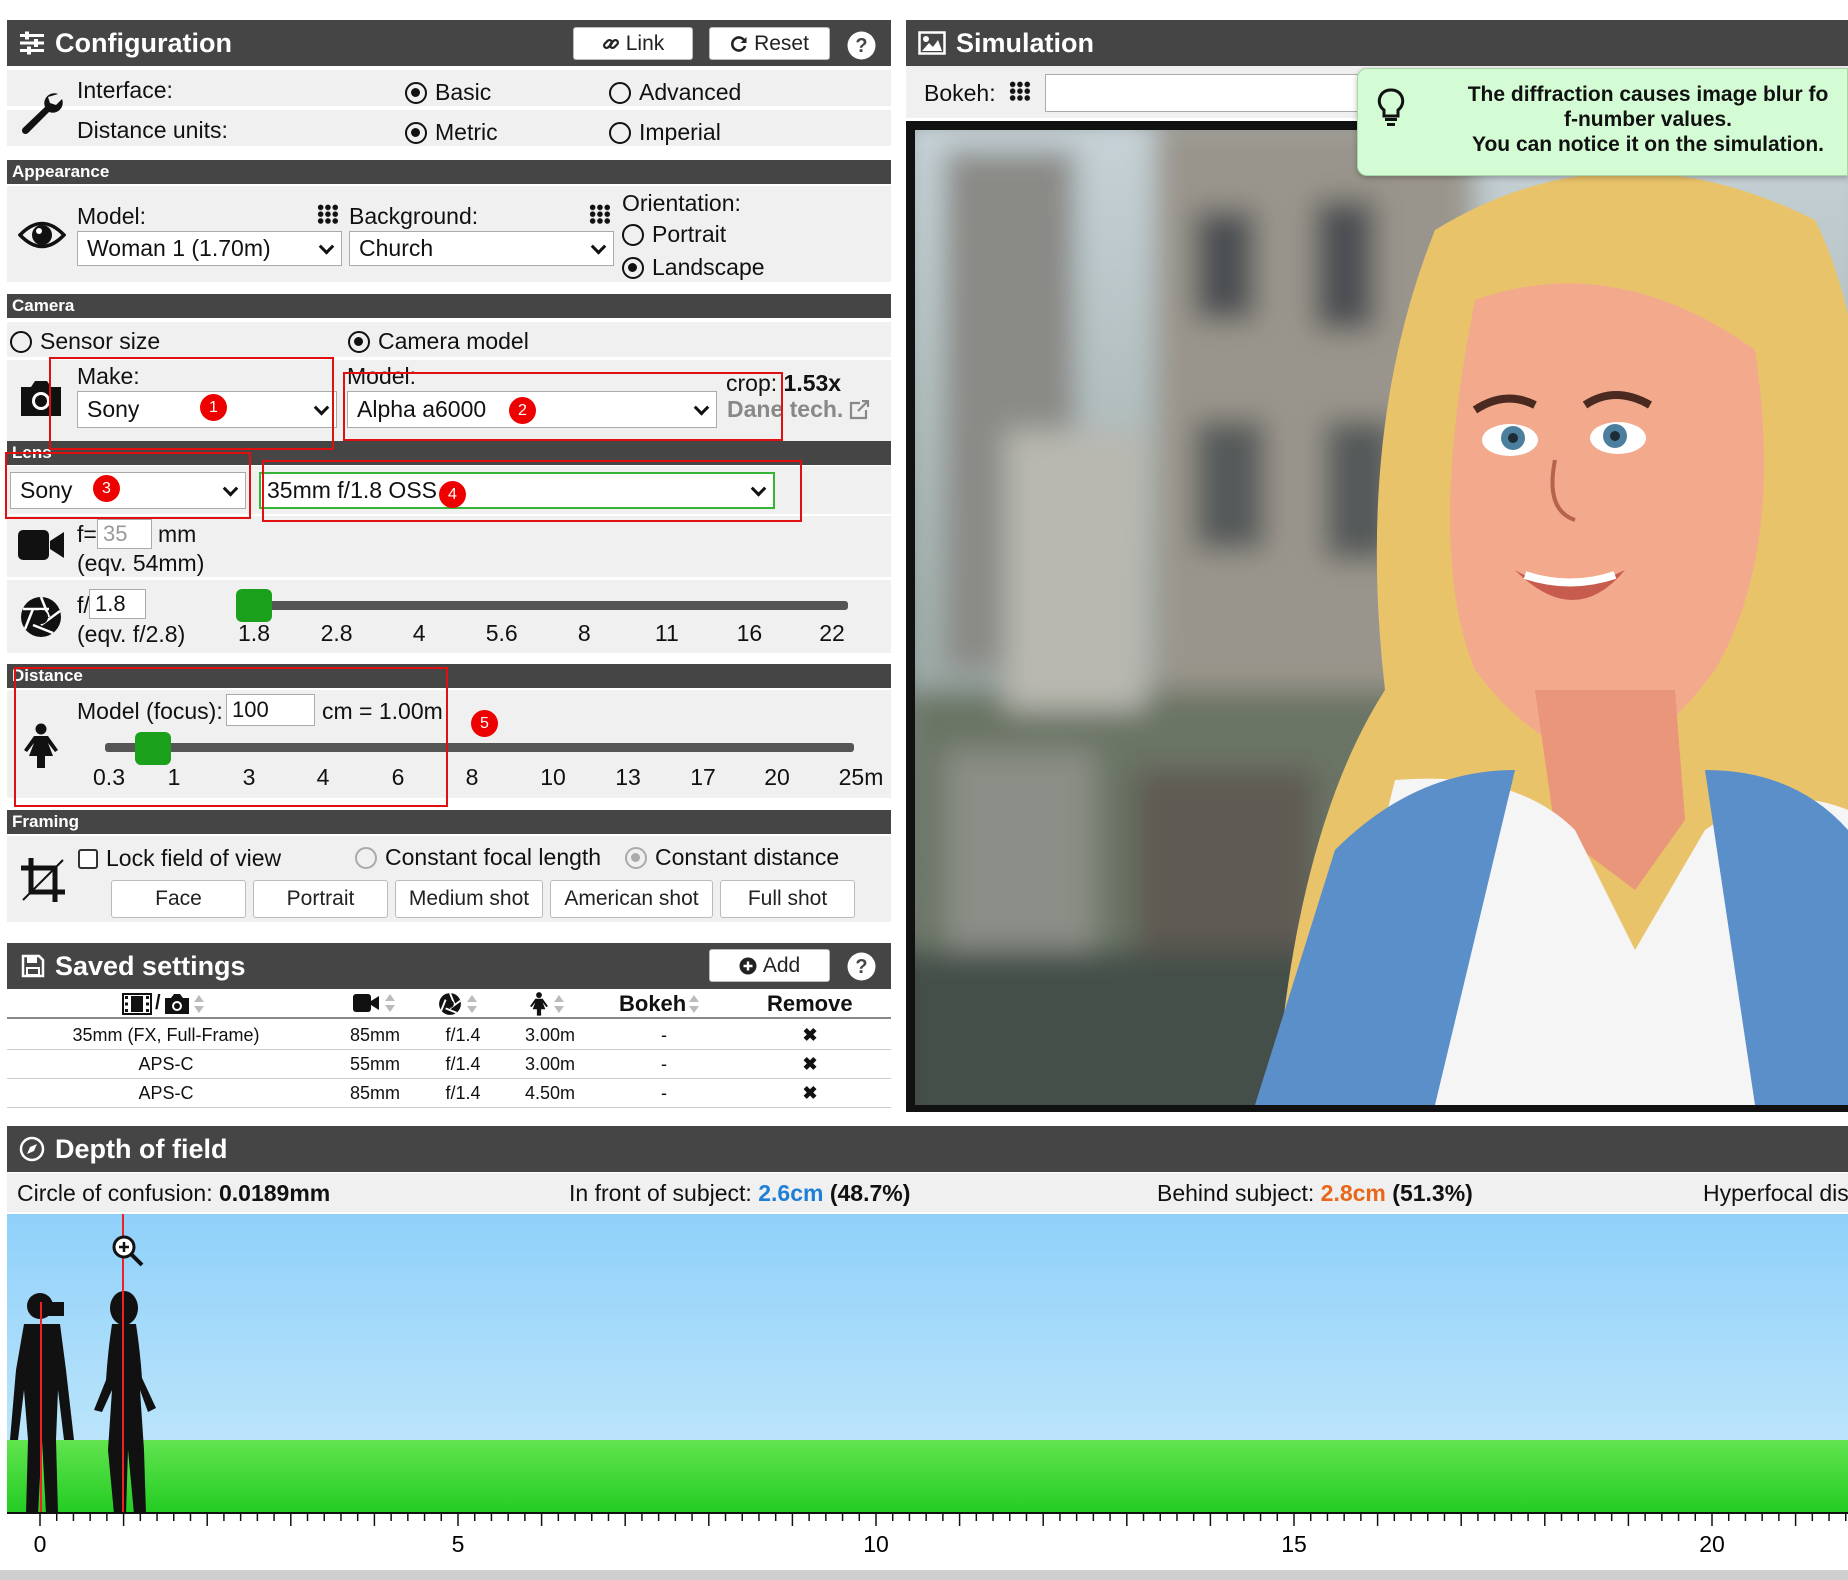 This screenshot has height=1580, width=1848. Describe the element at coordinates (179, 858) in the screenshot. I see `lock-fov-checkbox: Lock field of view` at that location.